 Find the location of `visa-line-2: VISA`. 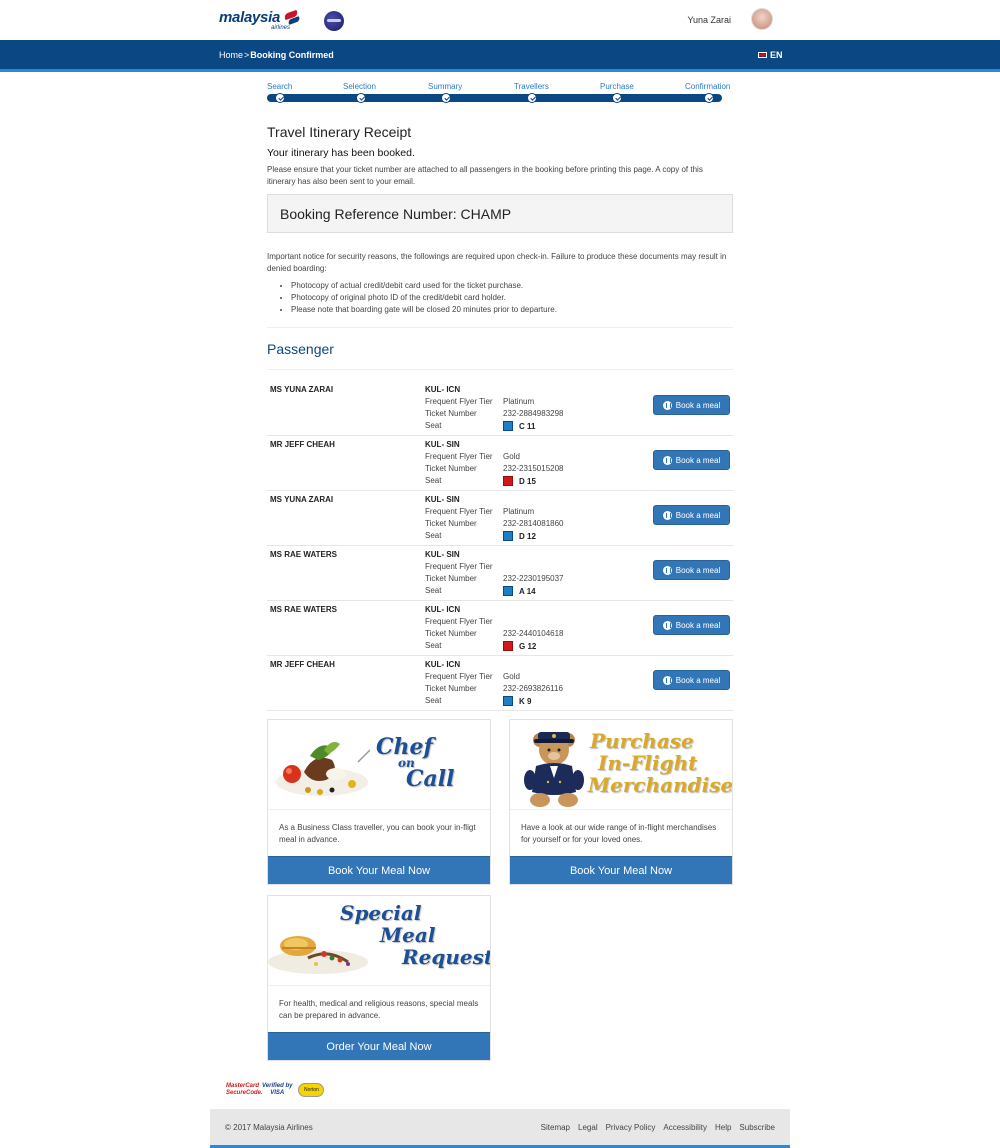

visa-line-2: VISA is located at coordinates (277, 1093).